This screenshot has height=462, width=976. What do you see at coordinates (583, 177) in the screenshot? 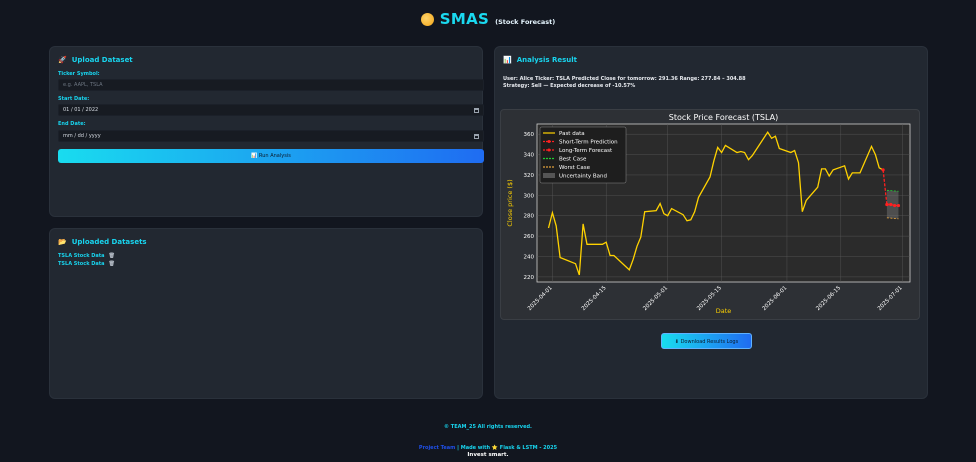
I see `legend-label: Uncertainty Band` at bounding box center [583, 177].